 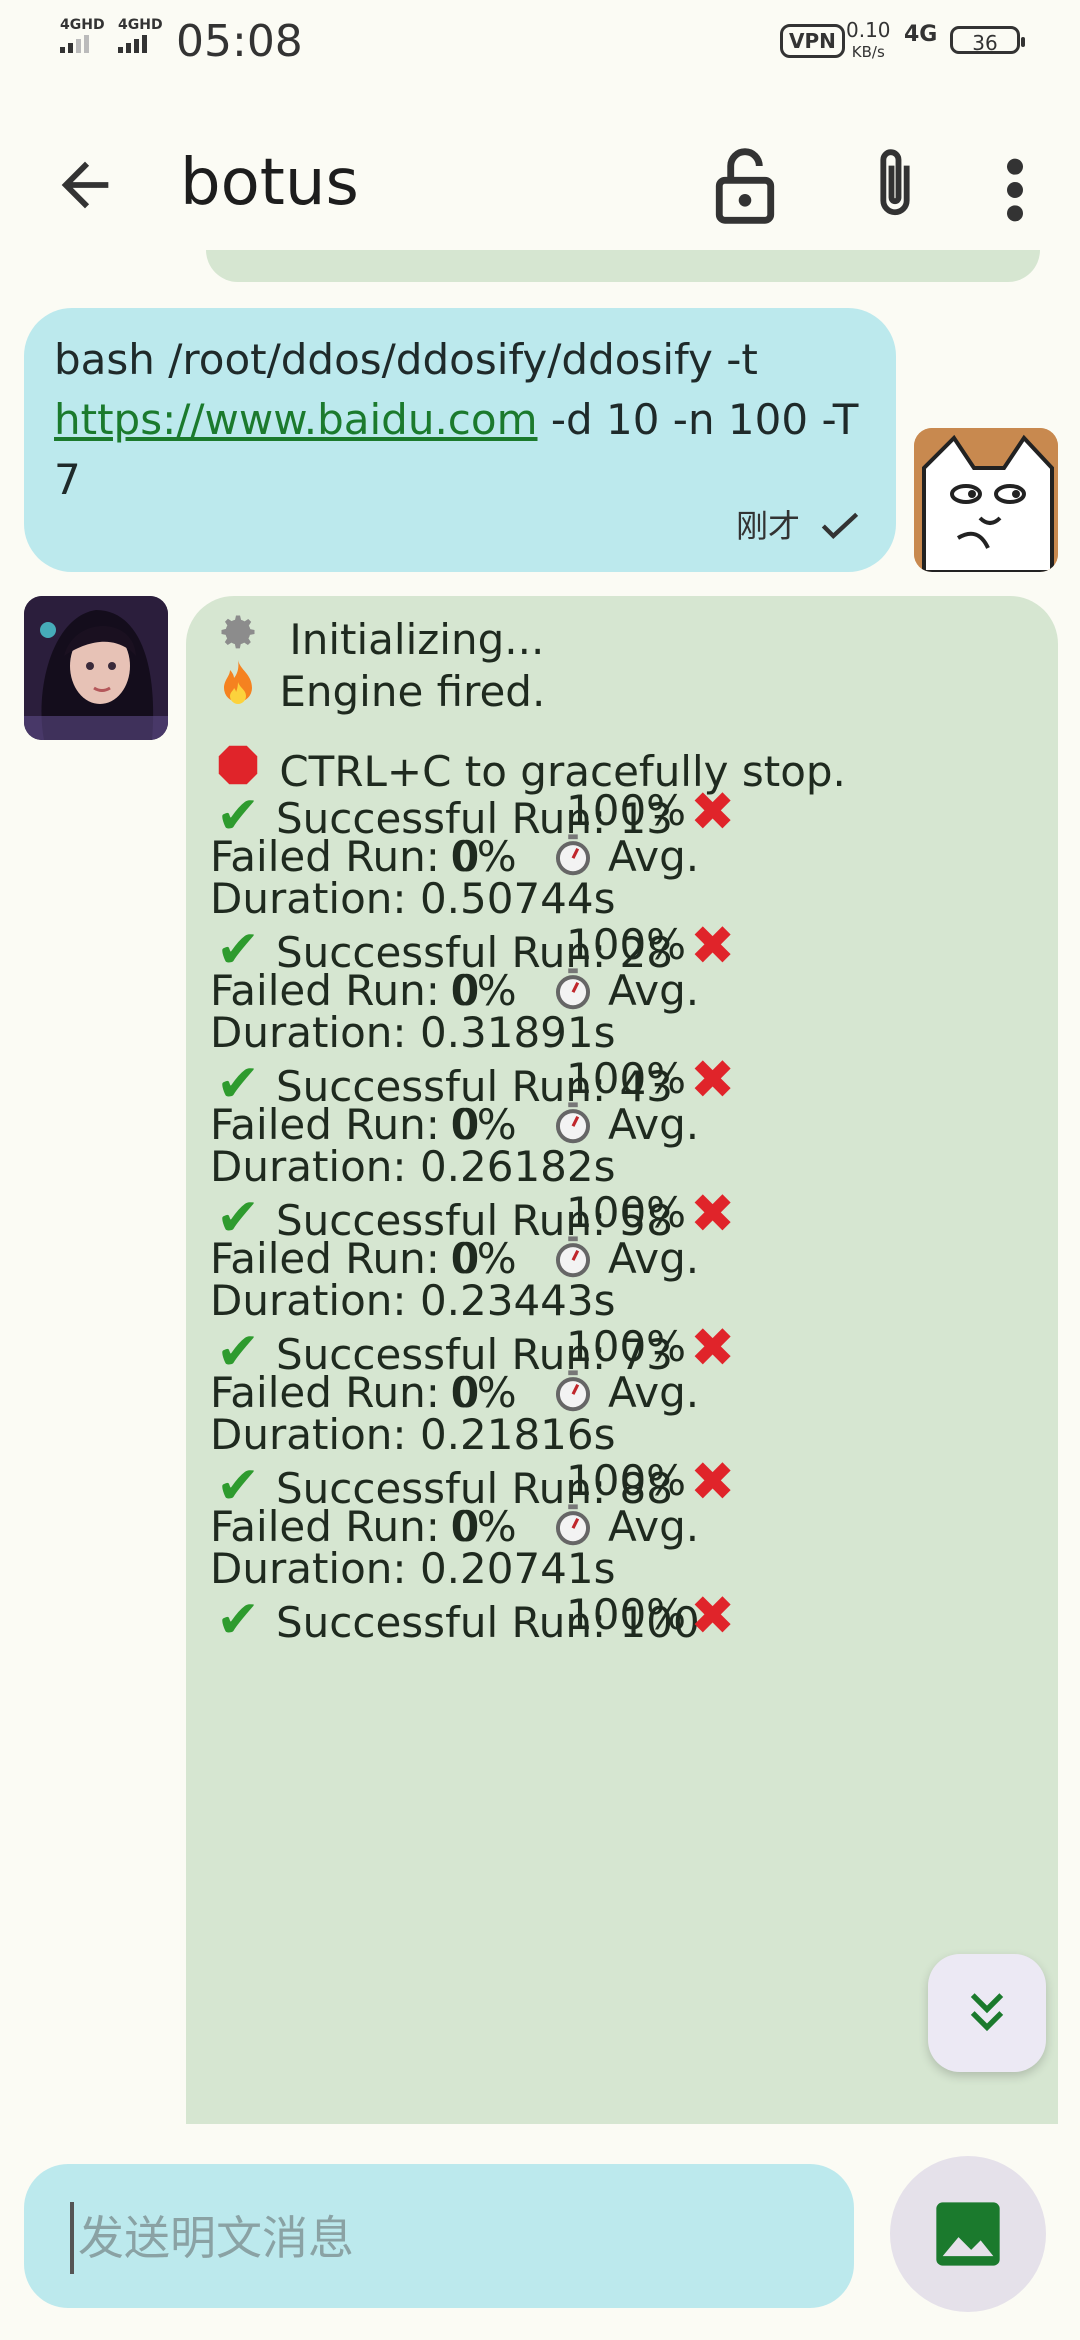 I want to click on double-chevron-down-icon, so click(x=987, y=2012).